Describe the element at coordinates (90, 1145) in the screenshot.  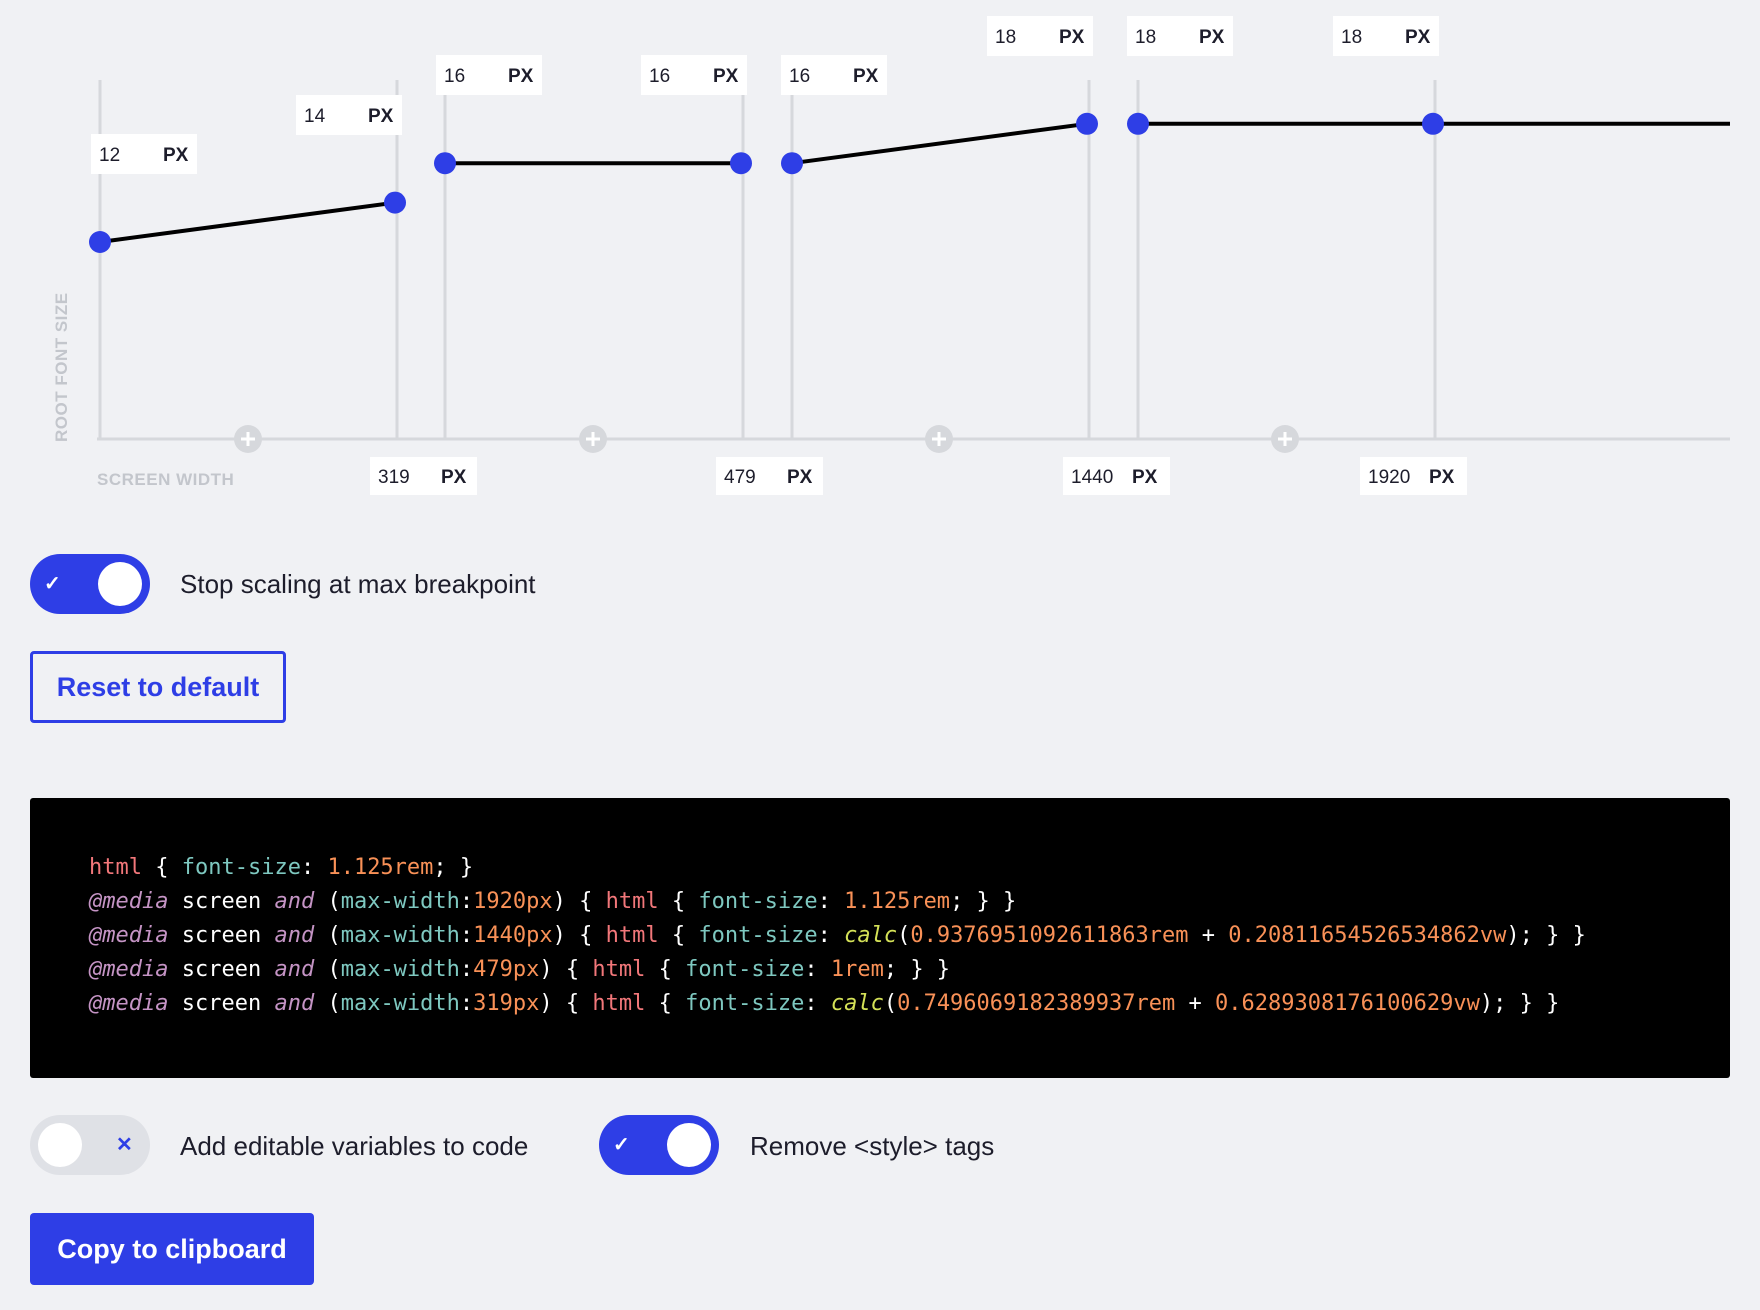
I see `editable-variables-toggle: ✕` at that location.